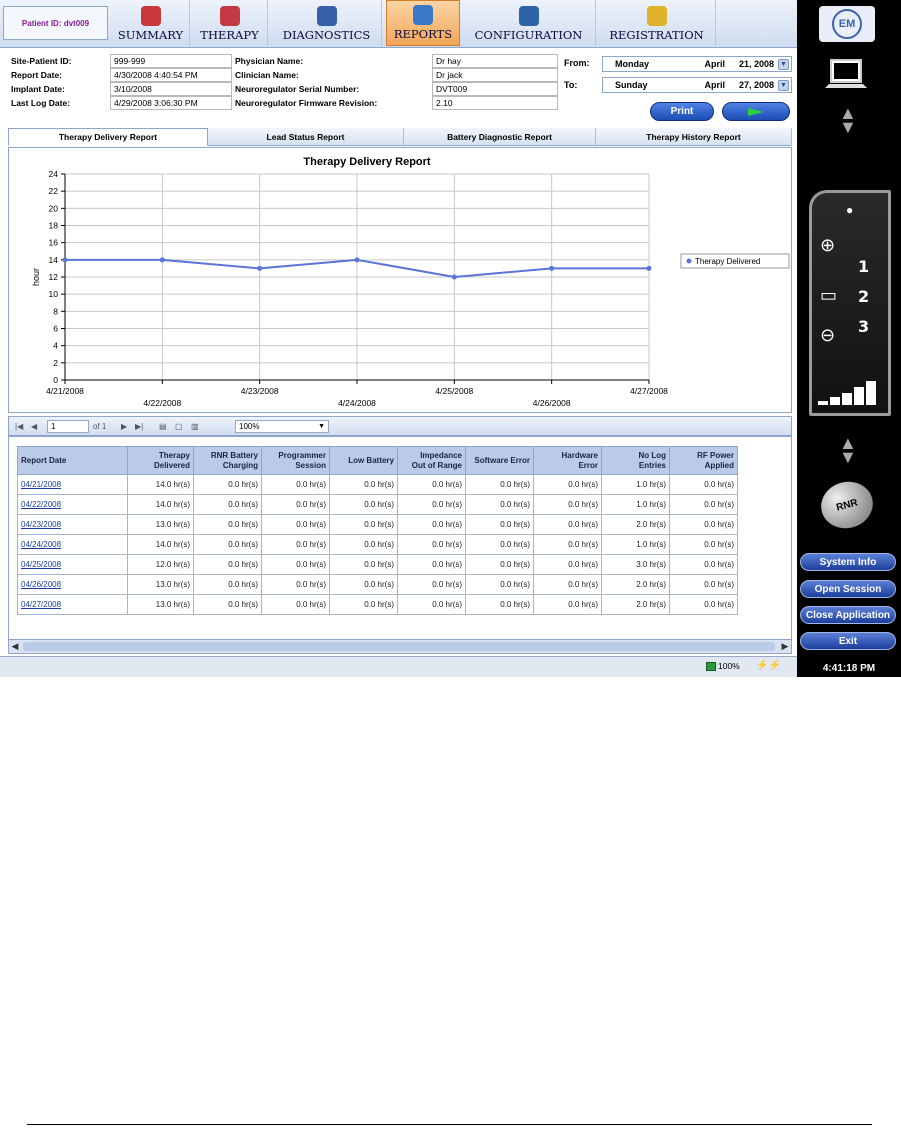  What do you see at coordinates (729, 666) in the screenshot?
I see `status-zoom: 100%` at bounding box center [729, 666].